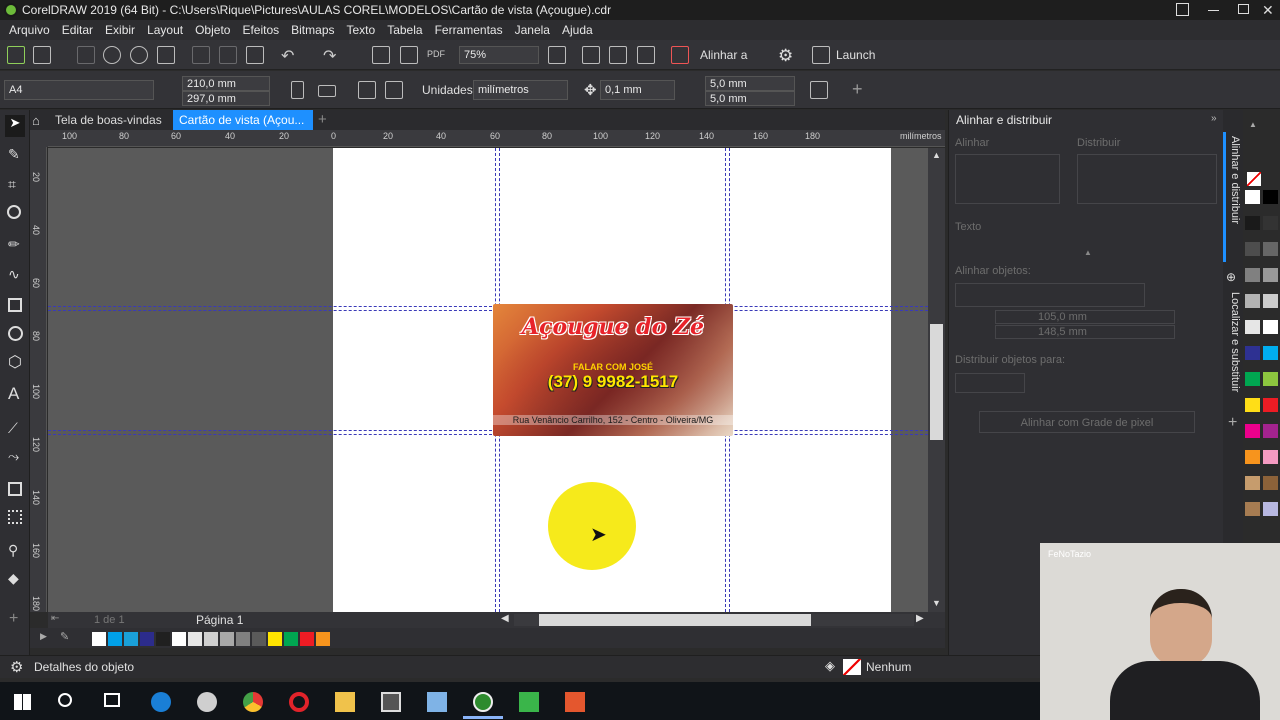 The height and width of the screenshot is (720, 1280). What do you see at coordinates (361, 30) in the screenshot?
I see `menu-texto: Texto` at bounding box center [361, 30].